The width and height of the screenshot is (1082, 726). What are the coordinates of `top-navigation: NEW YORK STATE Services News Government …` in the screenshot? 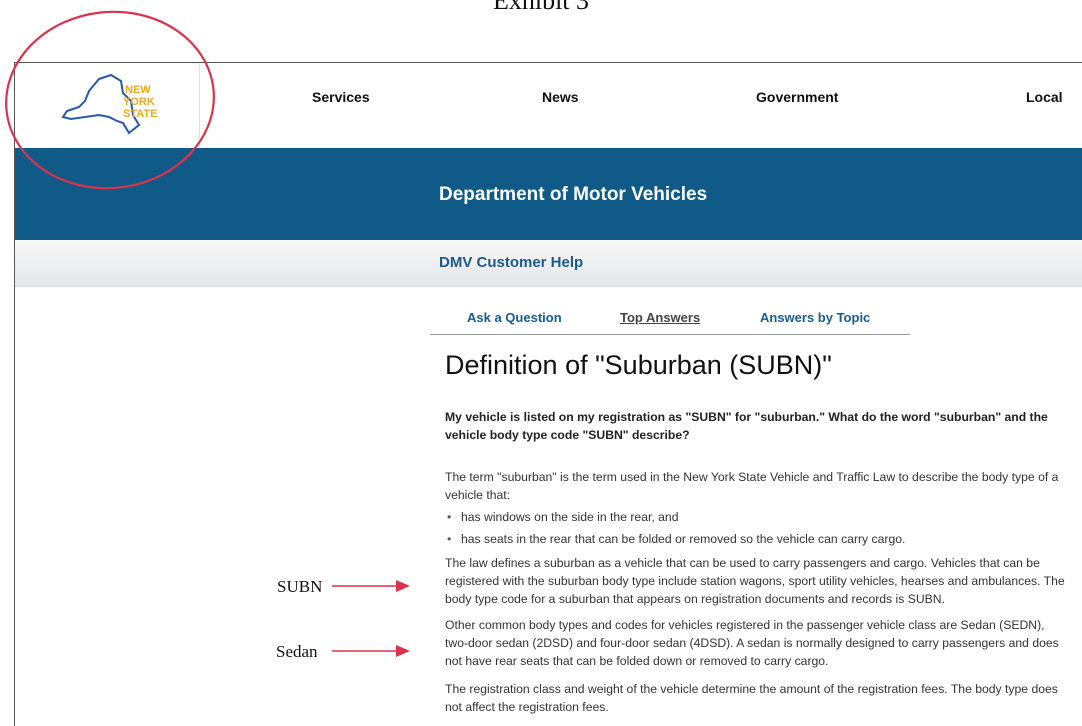 It's located at (548, 106).